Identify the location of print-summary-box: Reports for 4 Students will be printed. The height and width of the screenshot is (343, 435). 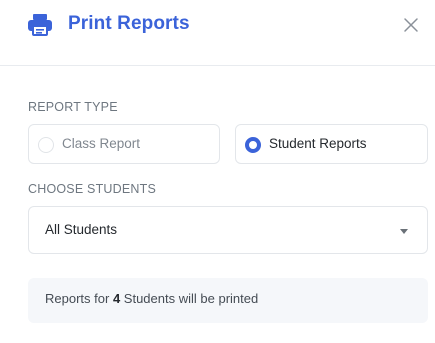
(228, 300).